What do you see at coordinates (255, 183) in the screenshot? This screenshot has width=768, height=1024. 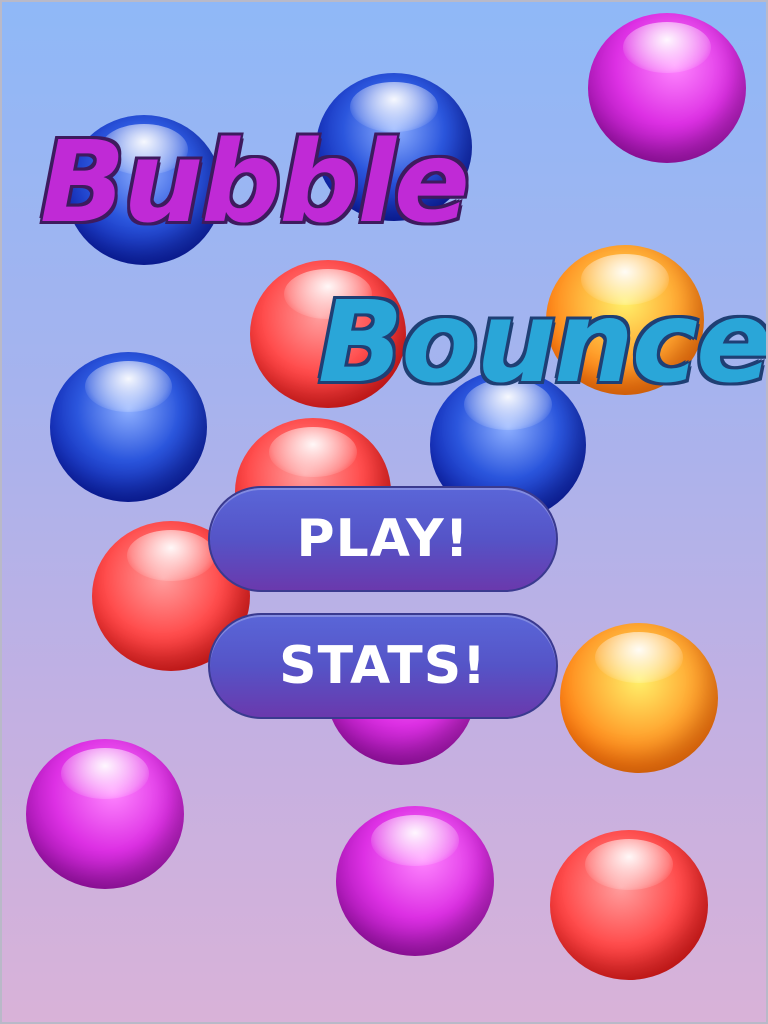 I see `game-title-bubble: Bubble` at bounding box center [255, 183].